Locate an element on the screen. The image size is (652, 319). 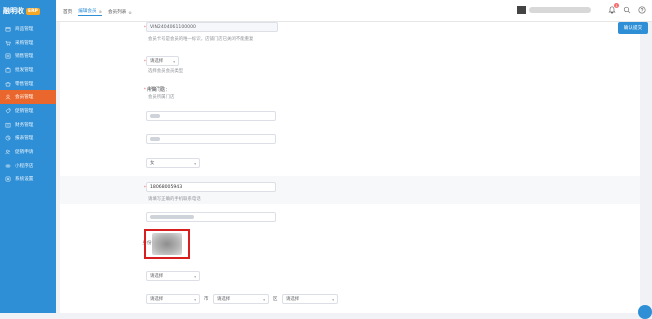
sidebar-item-10: 小程序店 is located at coordinates (28, 166).